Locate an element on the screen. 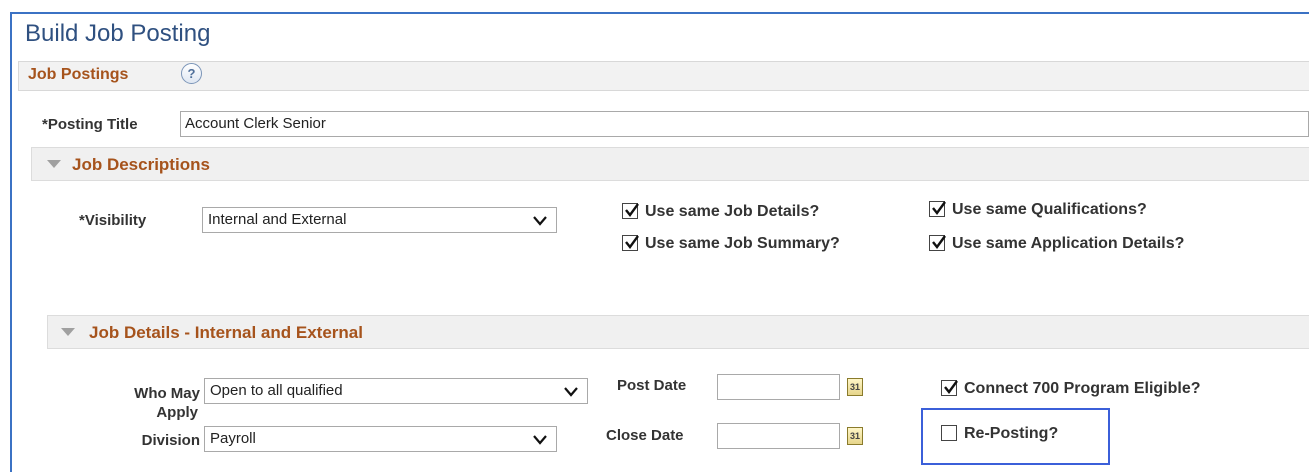 Image resolution: width=1309 pixels, height=472 pixels. visibility-label: *Visibility is located at coordinates (113, 220).